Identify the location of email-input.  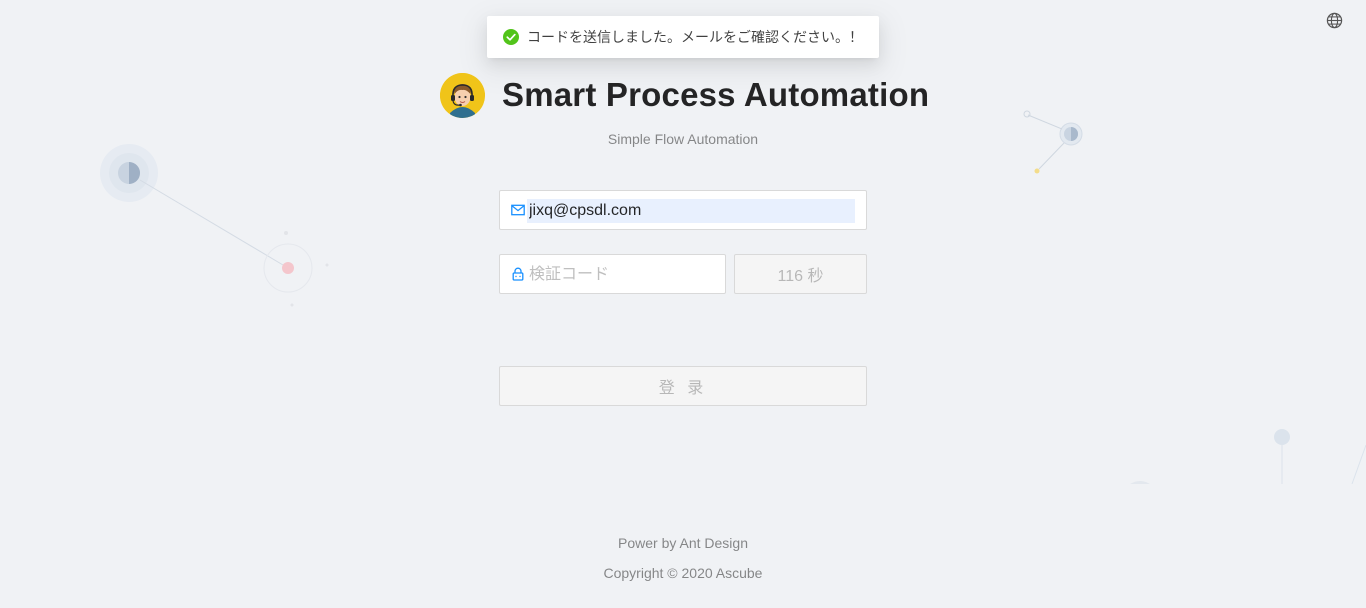
(689, 211).